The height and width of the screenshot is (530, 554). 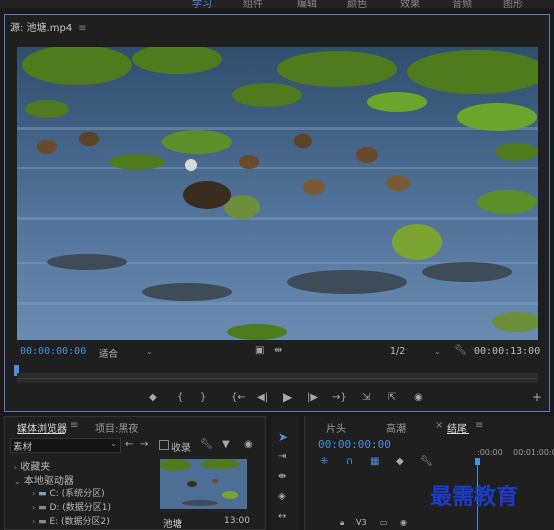 I want to click on clip-settings-icon: ▣, so click(x=259, y=351).